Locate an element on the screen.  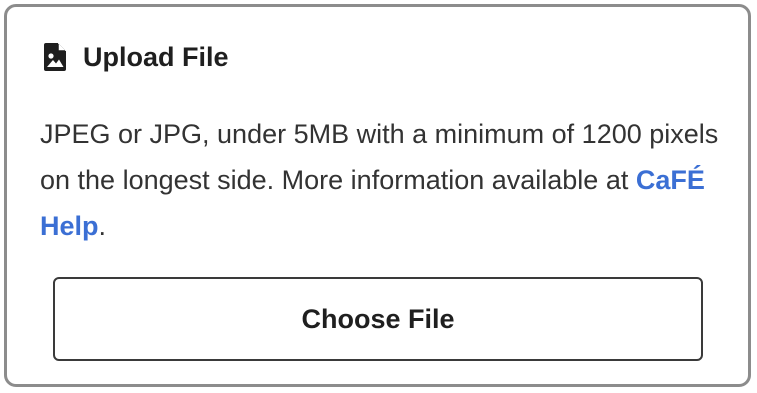
upload-header: Upload File is located at coordinates (136, 57).